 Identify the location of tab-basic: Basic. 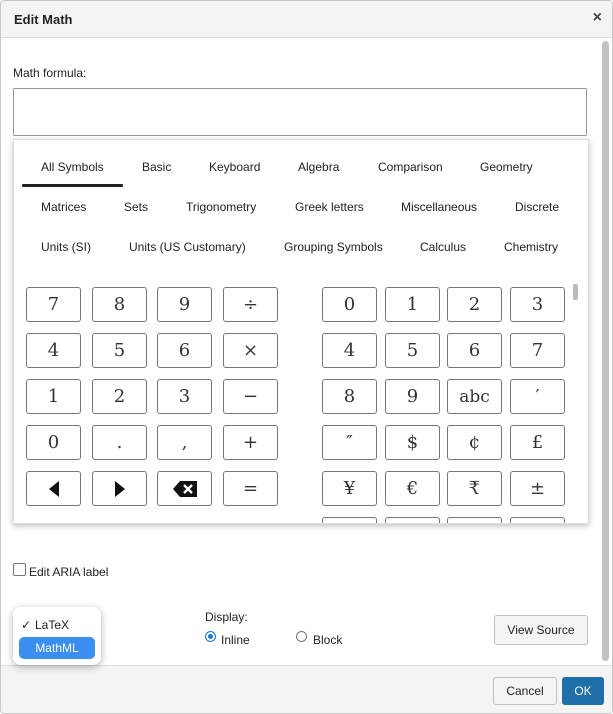
(156, 167).